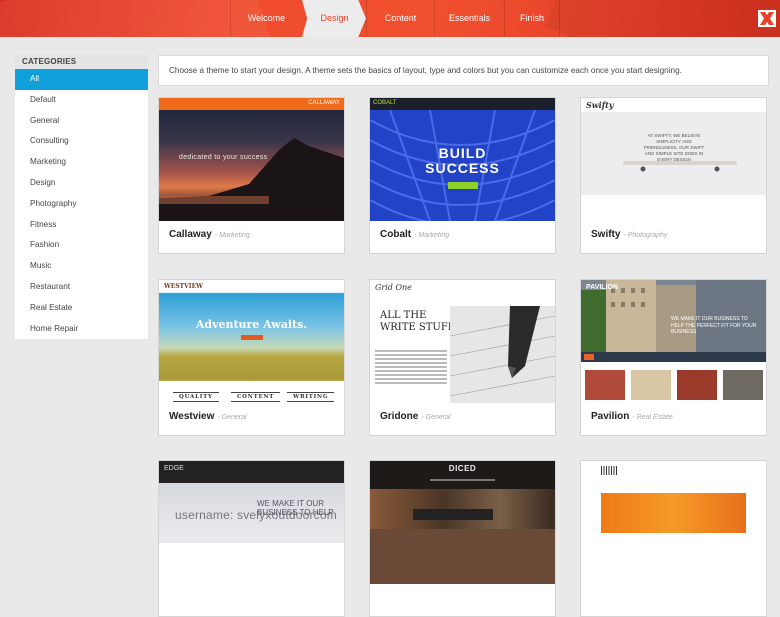  I want to click on theme-name: Cobalt, so click(396, 234).